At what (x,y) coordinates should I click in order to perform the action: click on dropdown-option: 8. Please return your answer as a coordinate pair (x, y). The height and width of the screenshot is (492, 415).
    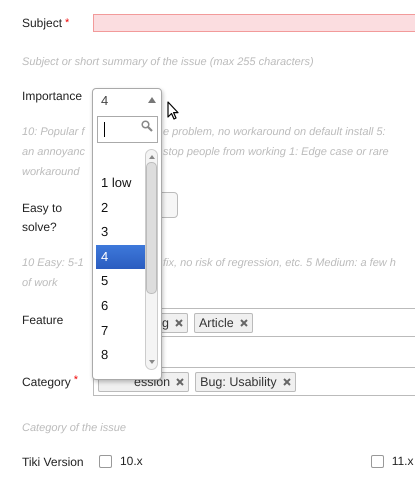
    Looking at the image, I should click on (122, 355).